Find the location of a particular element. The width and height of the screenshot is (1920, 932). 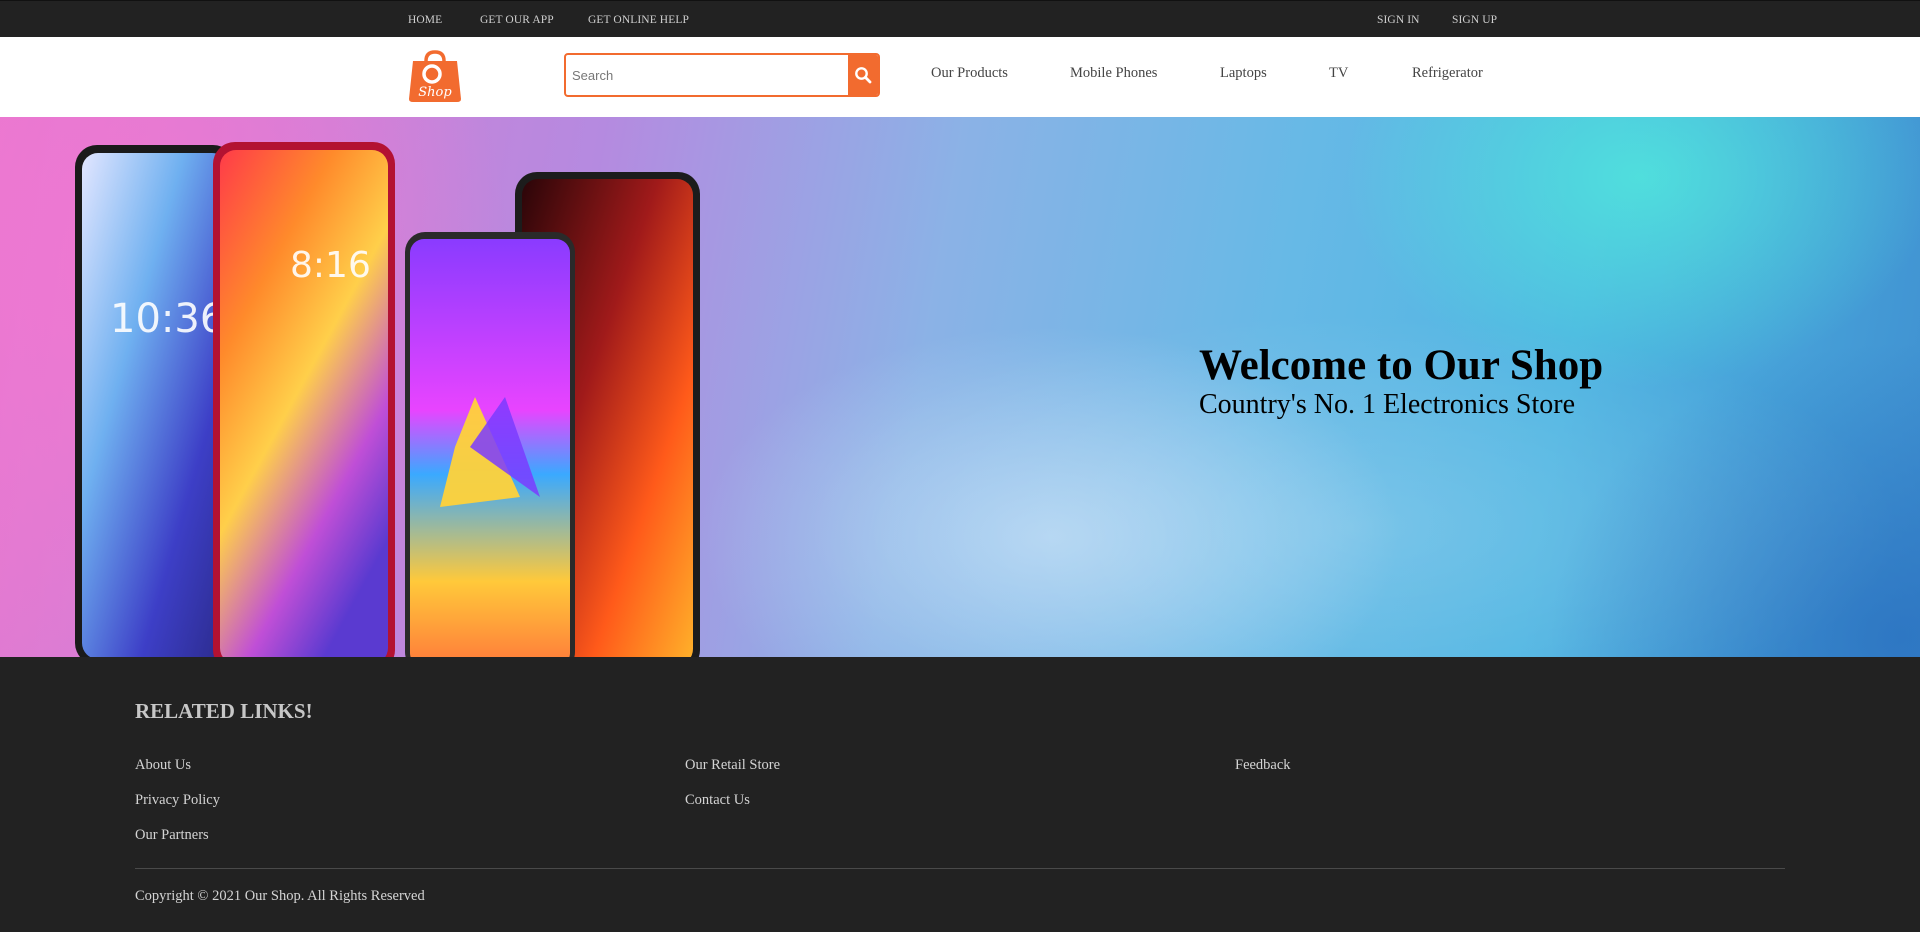

footer-title: RELATED LINKS! is located at coordinates (224, 711).